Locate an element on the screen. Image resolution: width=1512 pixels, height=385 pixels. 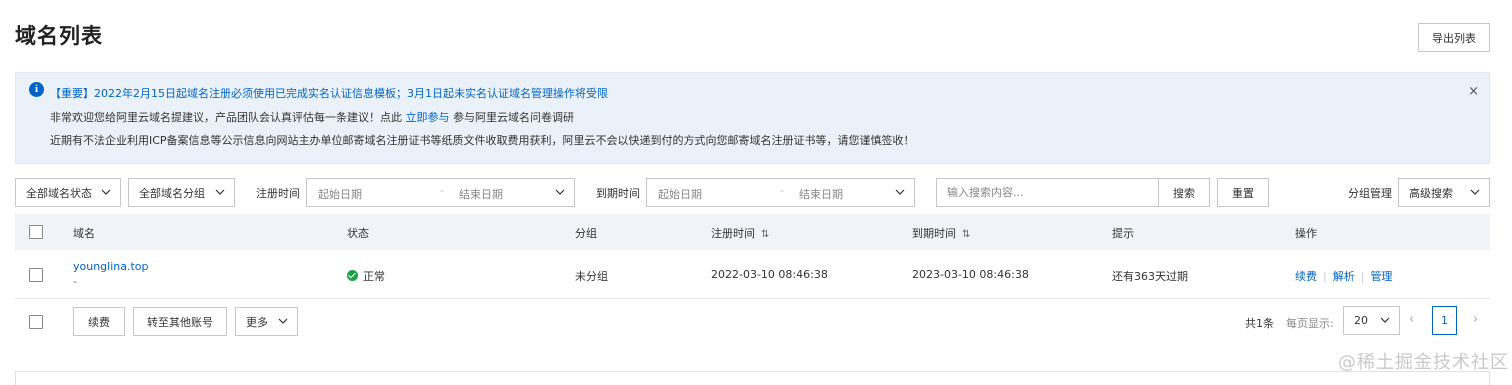
check-circle-icon is located at coordinates (352, 275).